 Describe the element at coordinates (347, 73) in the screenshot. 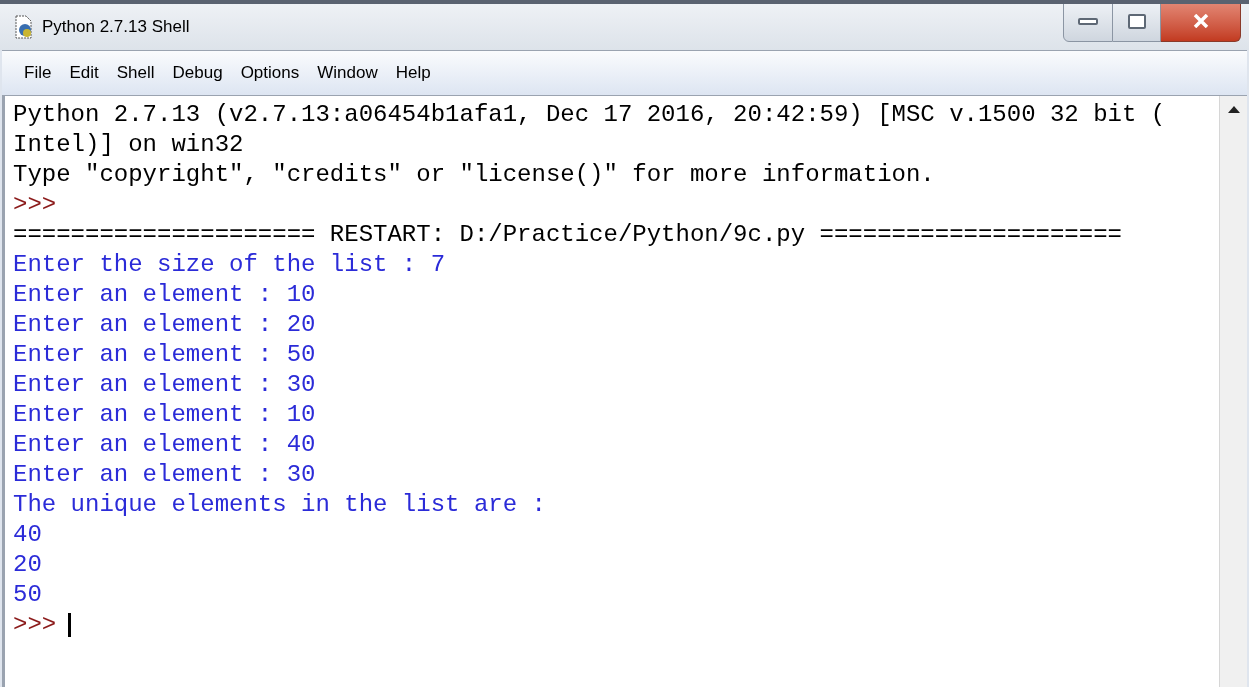

I see `menu-item: Window` at that location.